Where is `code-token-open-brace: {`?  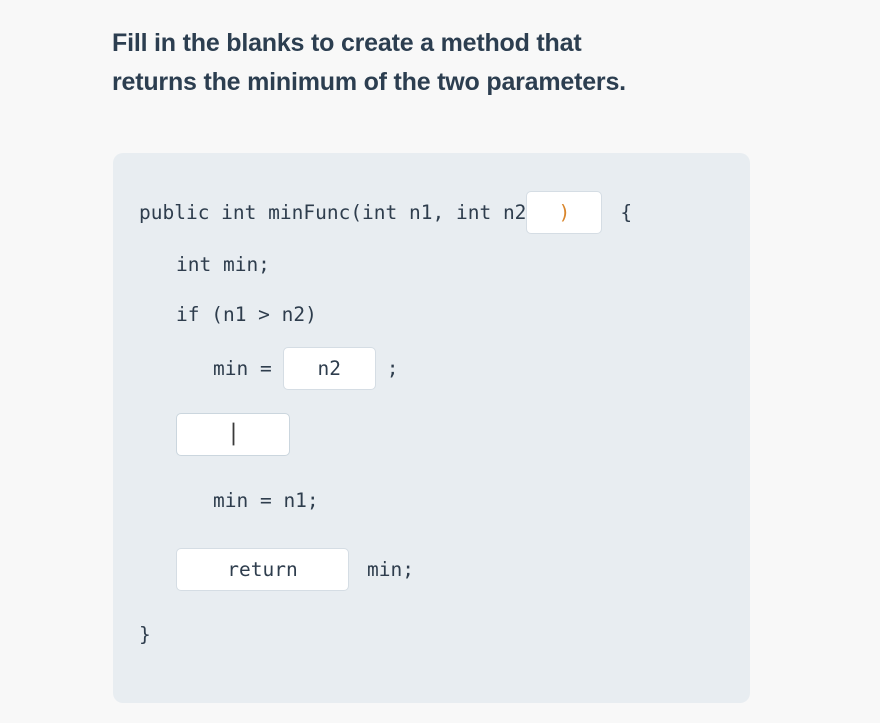 code-token-open-brace: { is located at coordinates (626, 212).